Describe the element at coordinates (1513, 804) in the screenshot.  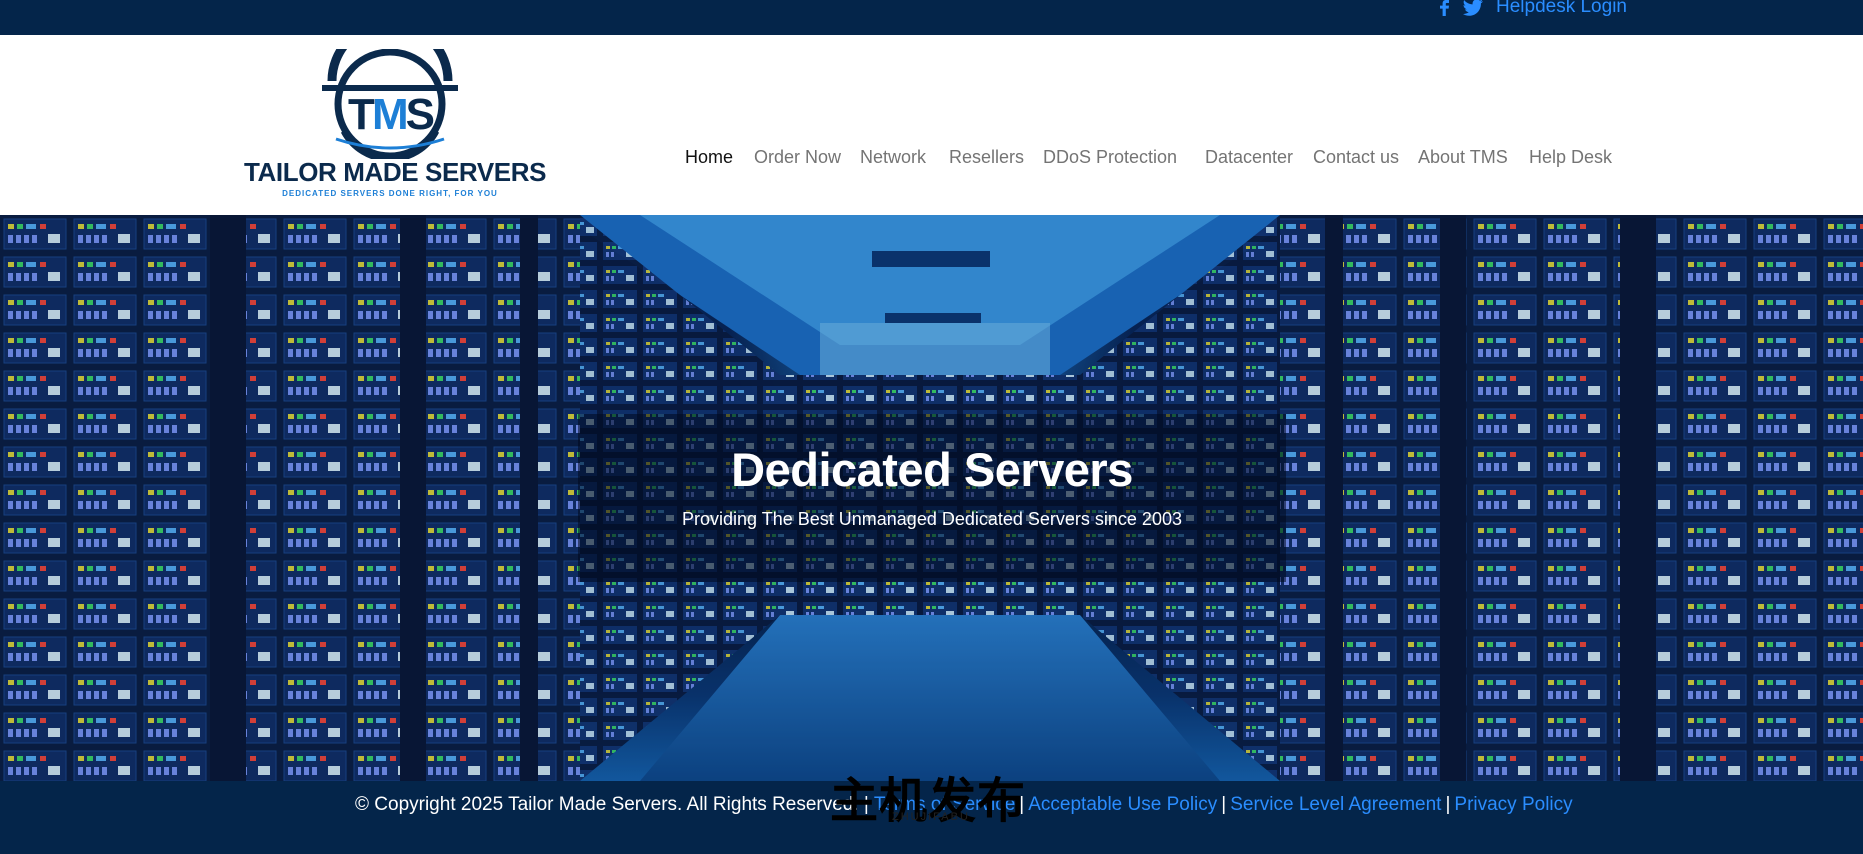
I see `privacy-policy-link: Privacy Policy` at that location.